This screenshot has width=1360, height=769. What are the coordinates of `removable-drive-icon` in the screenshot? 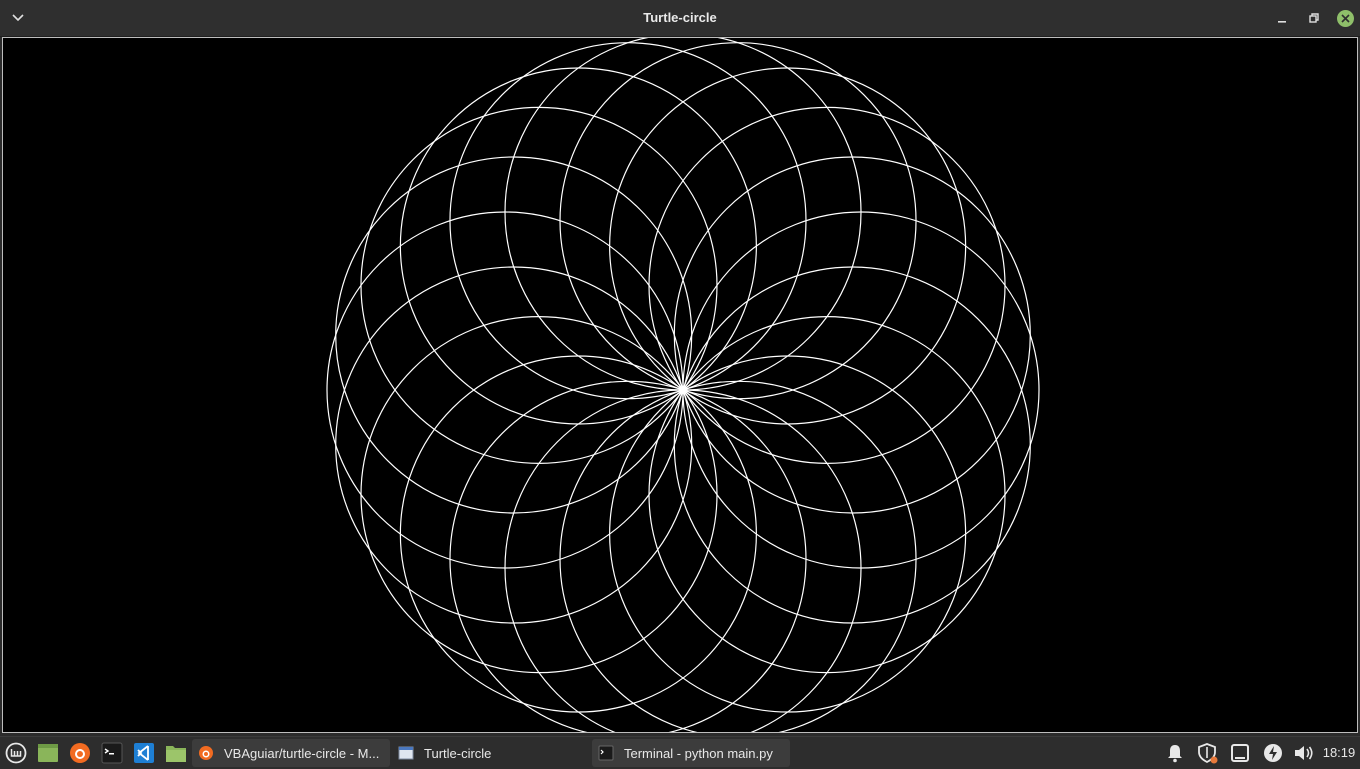 It's located at (1240, 753).